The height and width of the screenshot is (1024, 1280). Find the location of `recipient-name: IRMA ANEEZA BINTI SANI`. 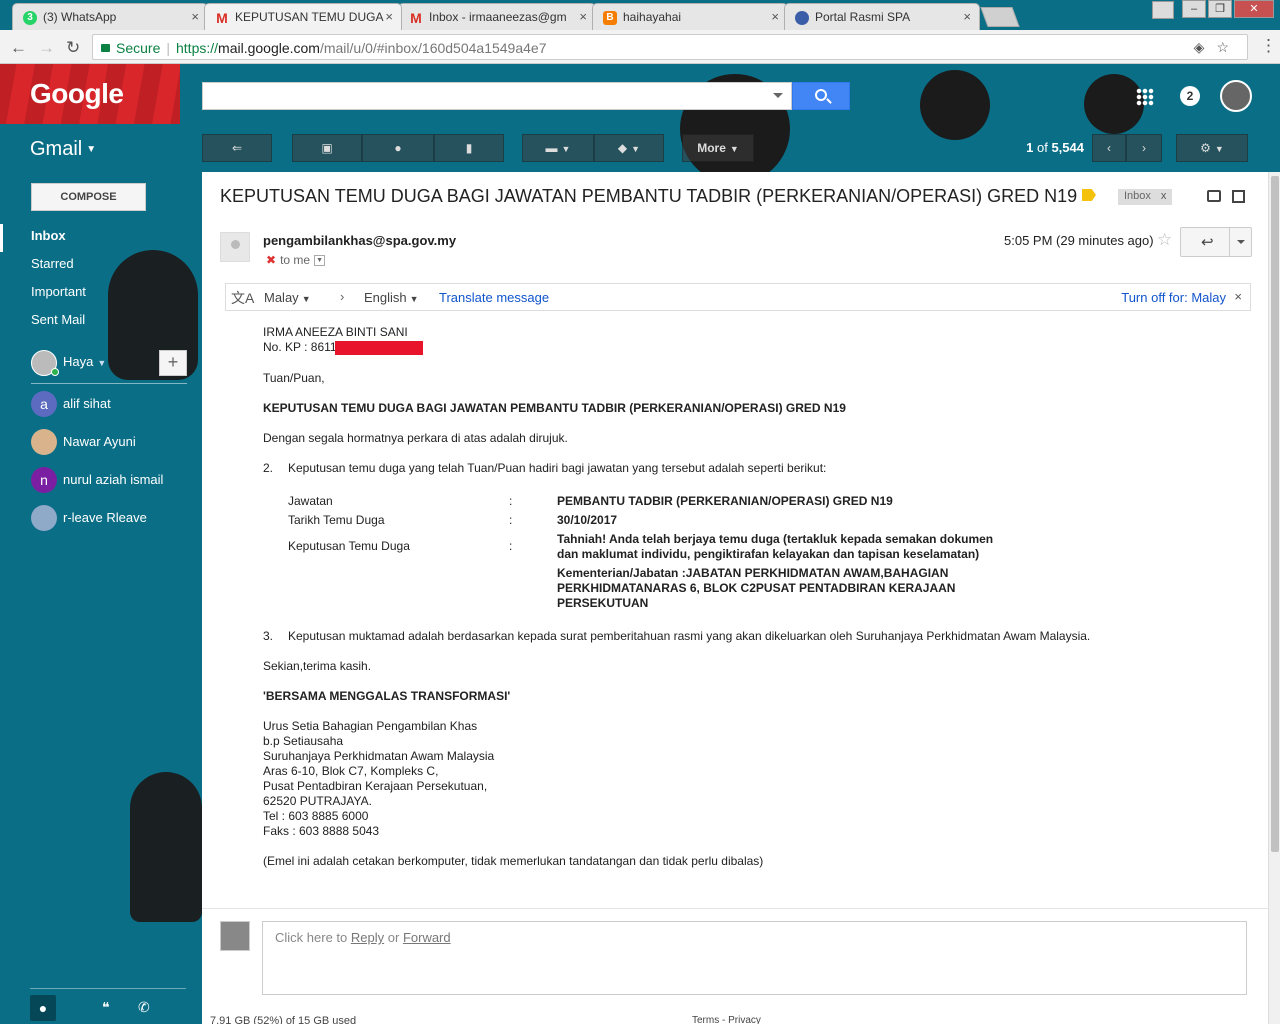

recipient-name: IRMA ANEEZA BINTI SANI is located at coordinates (335, 332).